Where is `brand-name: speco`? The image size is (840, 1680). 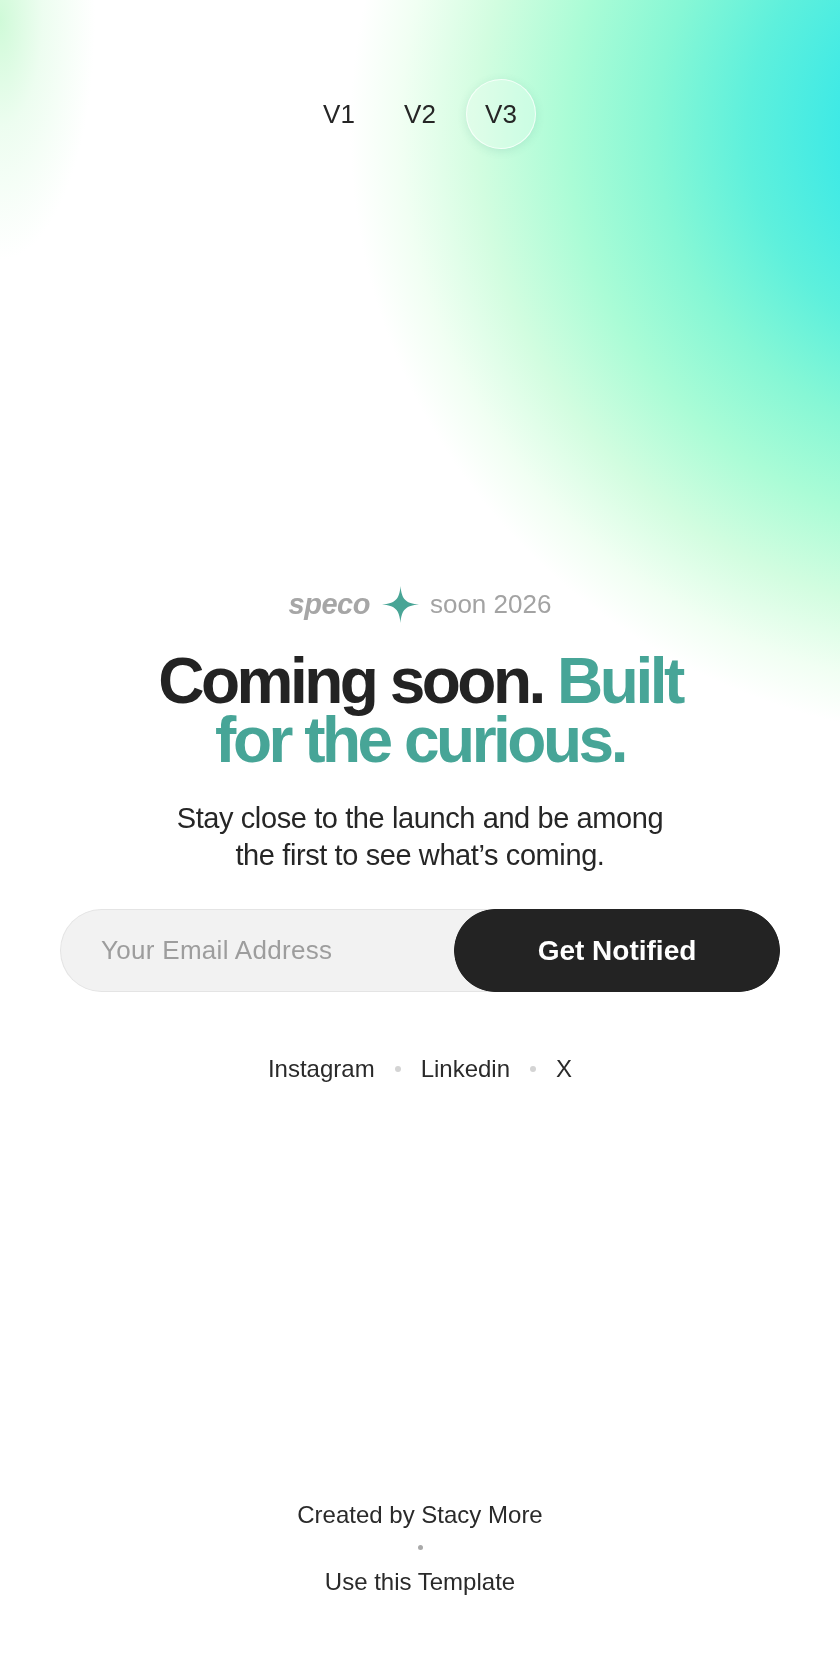 brand-name: speco is located at coordinates (329, 604).